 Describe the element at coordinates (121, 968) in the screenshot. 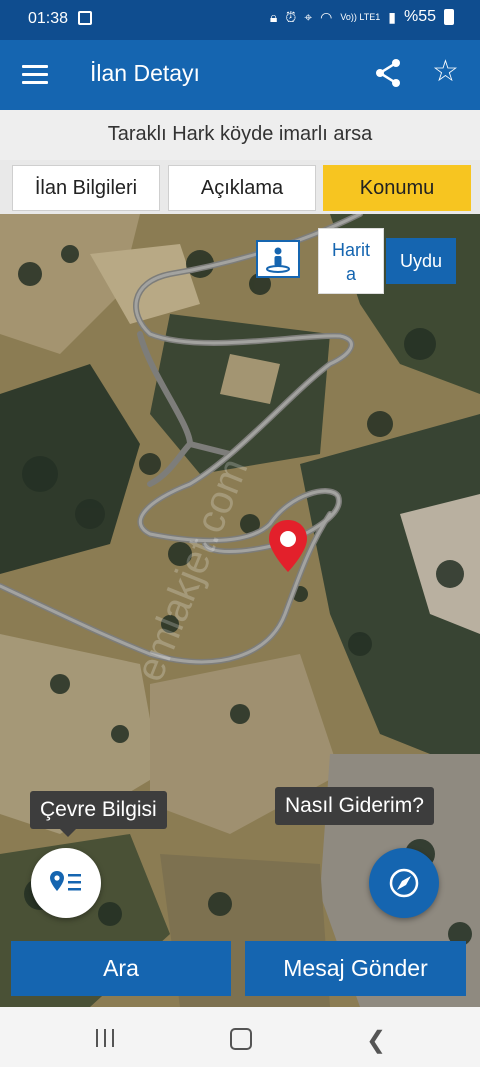

I see `call-button: Ara` at that location.